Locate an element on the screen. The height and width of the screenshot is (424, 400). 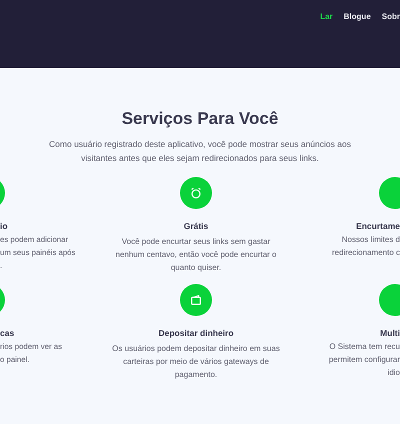
service-description: O Sistema tem recu is located at coordinates (364, 347).